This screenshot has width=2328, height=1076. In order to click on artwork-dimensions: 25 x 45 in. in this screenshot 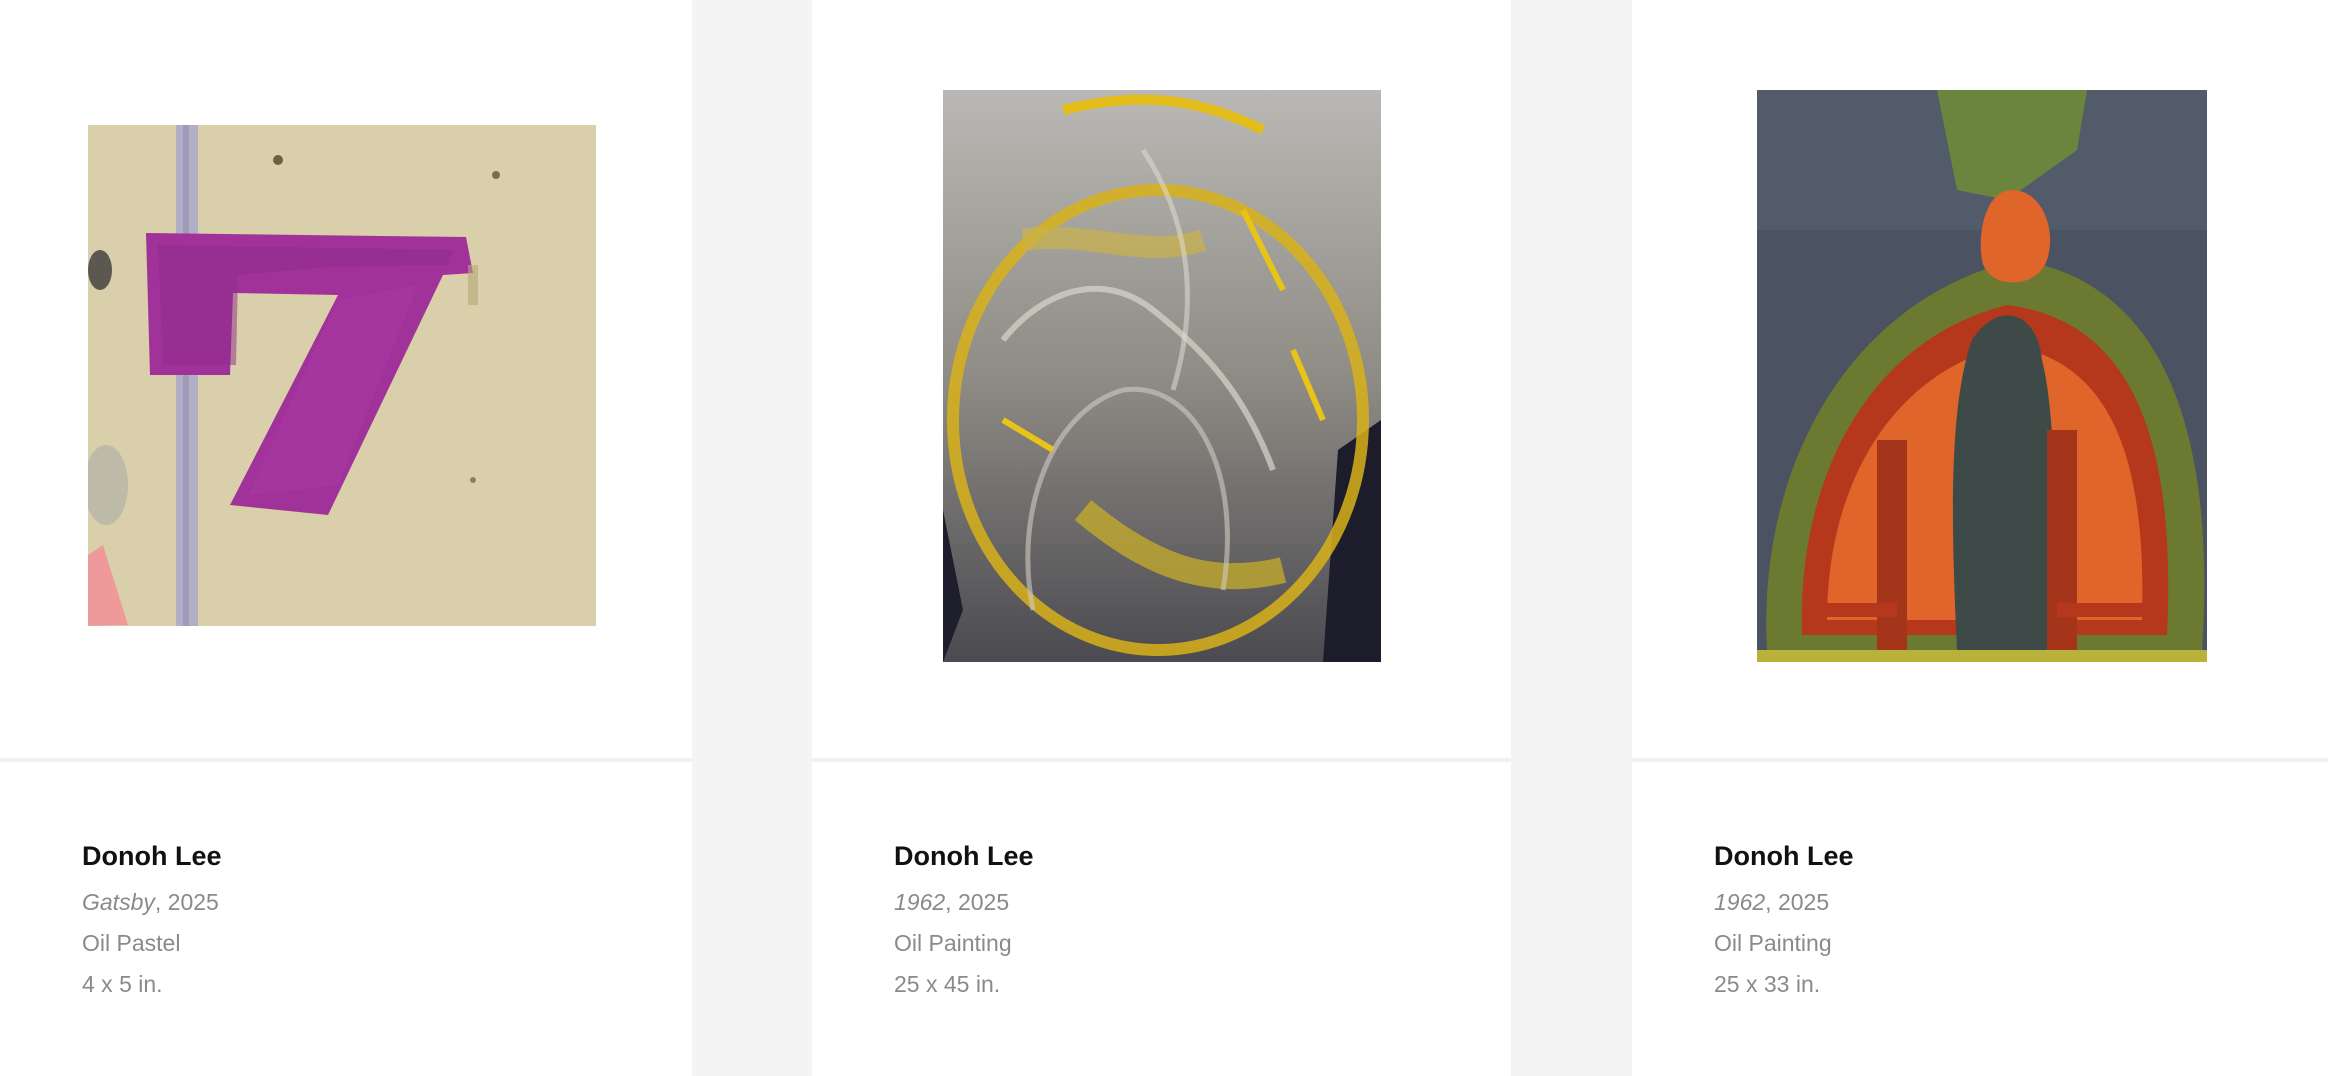, I will do `click(947, 984)`.